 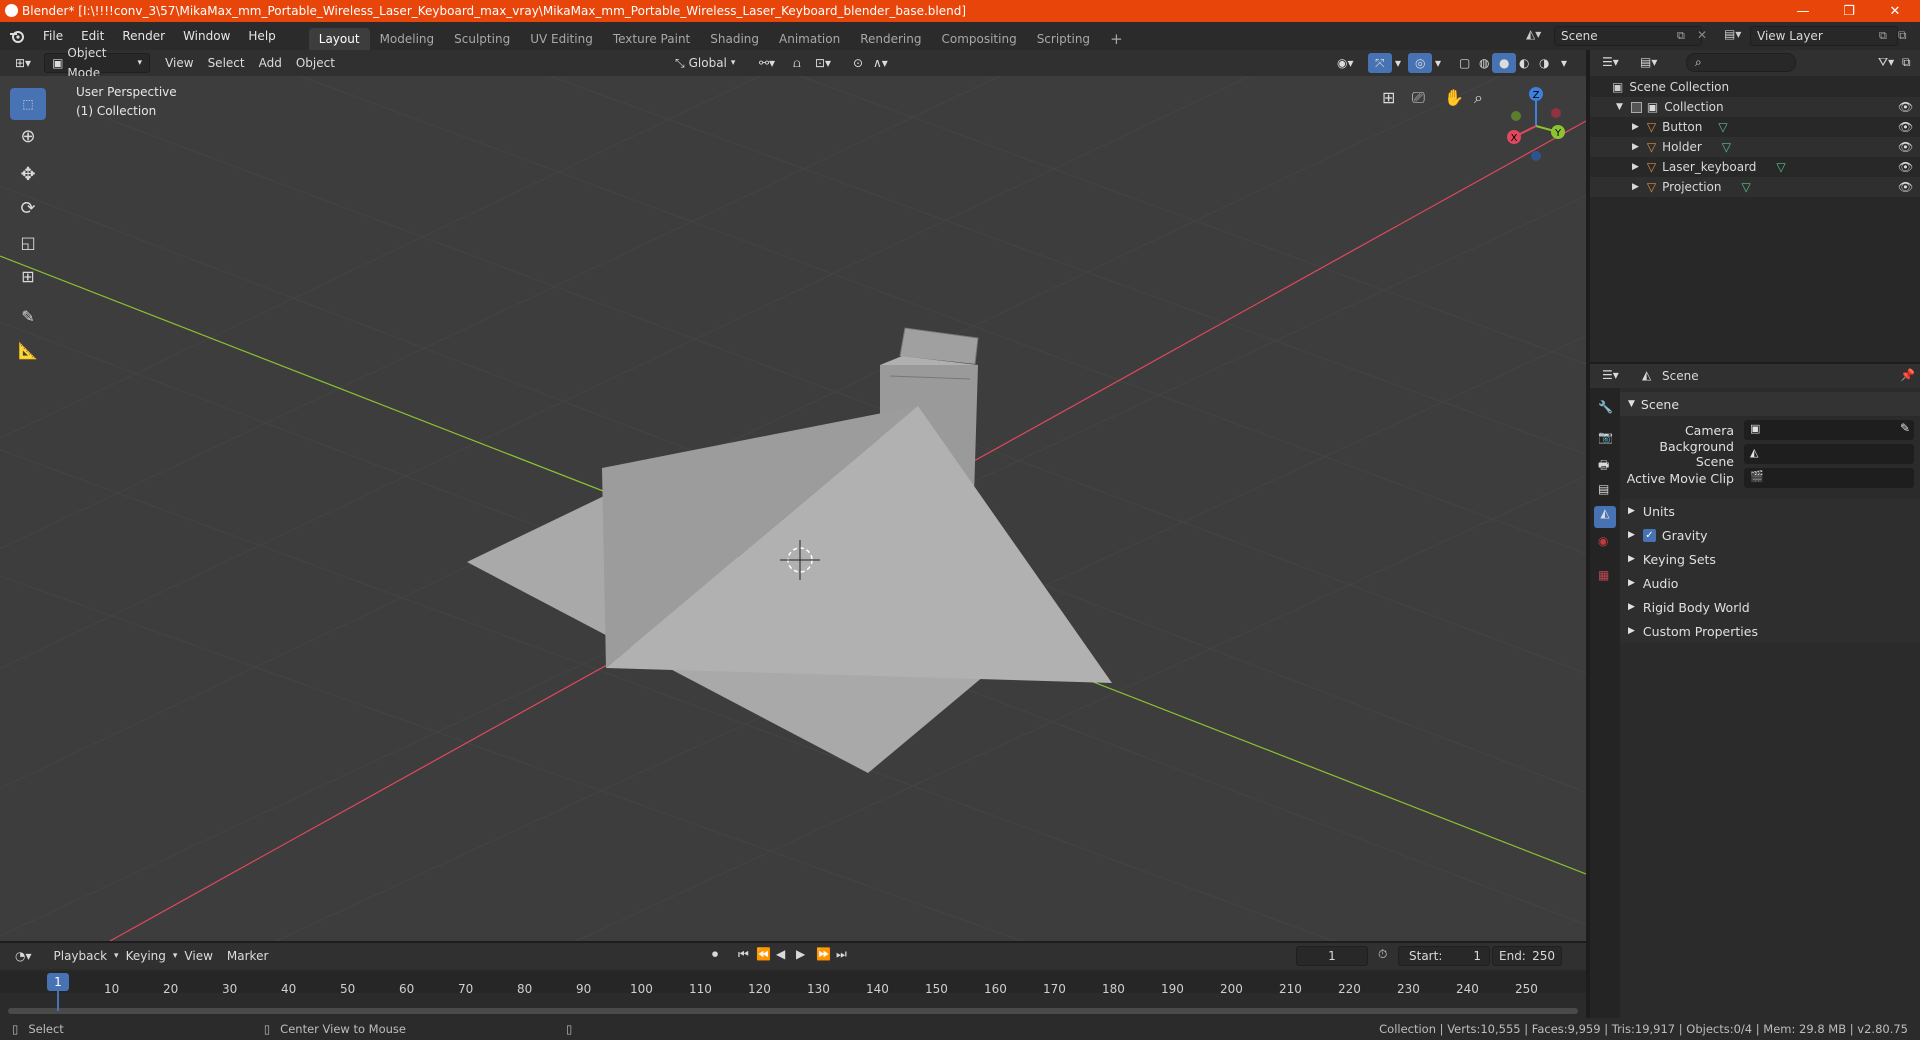 What do you see at coordinates (1906, 62) in the screenshot?
I see `new-collection-icon: ⧉` at bounding box center [1906, 62].